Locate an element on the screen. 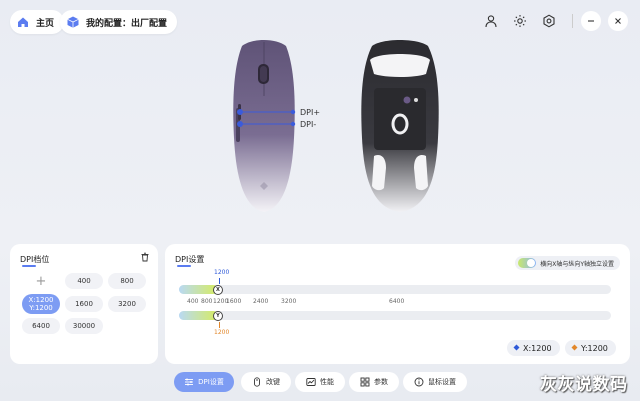 This screenshot has width=640, height=401. tick-3200: 3200 is located at coordinates (289, 301).